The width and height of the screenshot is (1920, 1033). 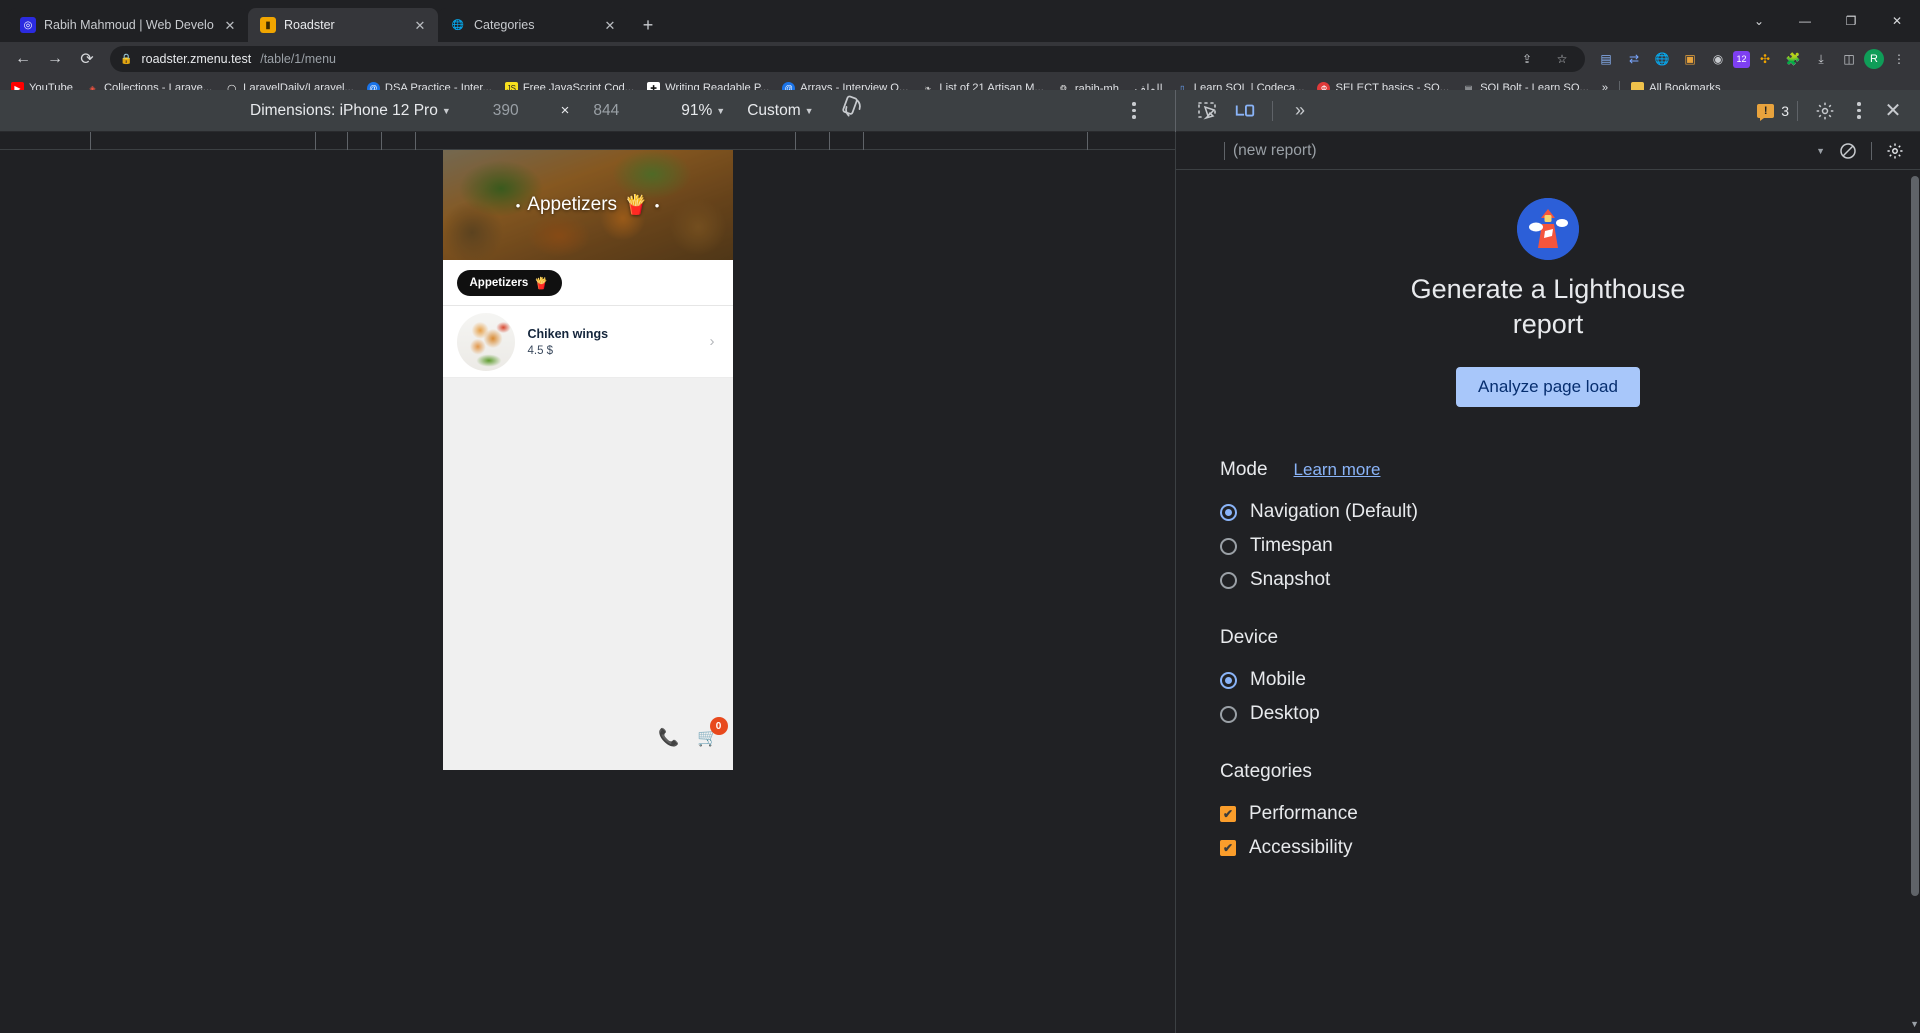 I want to click on category-option-accessibility: ✔ Accessibility, so click(x=1570, y=848).